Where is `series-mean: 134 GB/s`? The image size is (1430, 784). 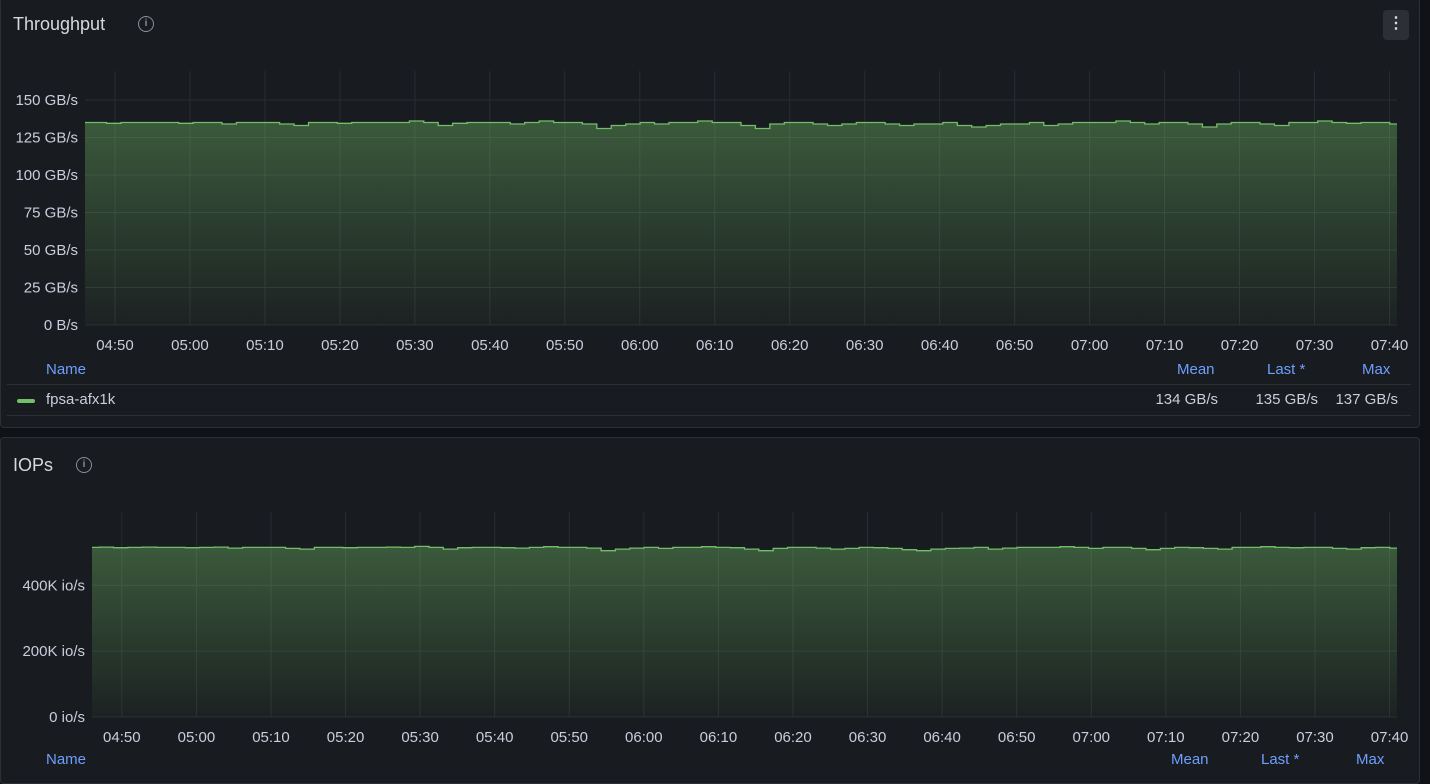 series-mean: 134 GB/s is located at coordinates (1186, 399).